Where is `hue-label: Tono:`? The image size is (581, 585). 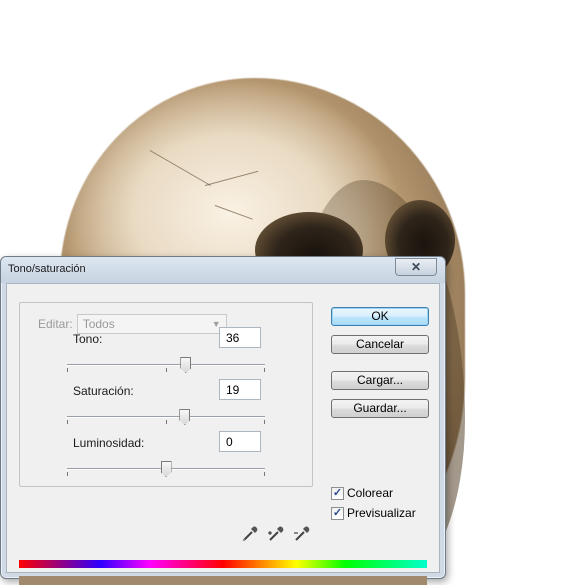 hue-label: Tono: is located at coordinates (88, 339).